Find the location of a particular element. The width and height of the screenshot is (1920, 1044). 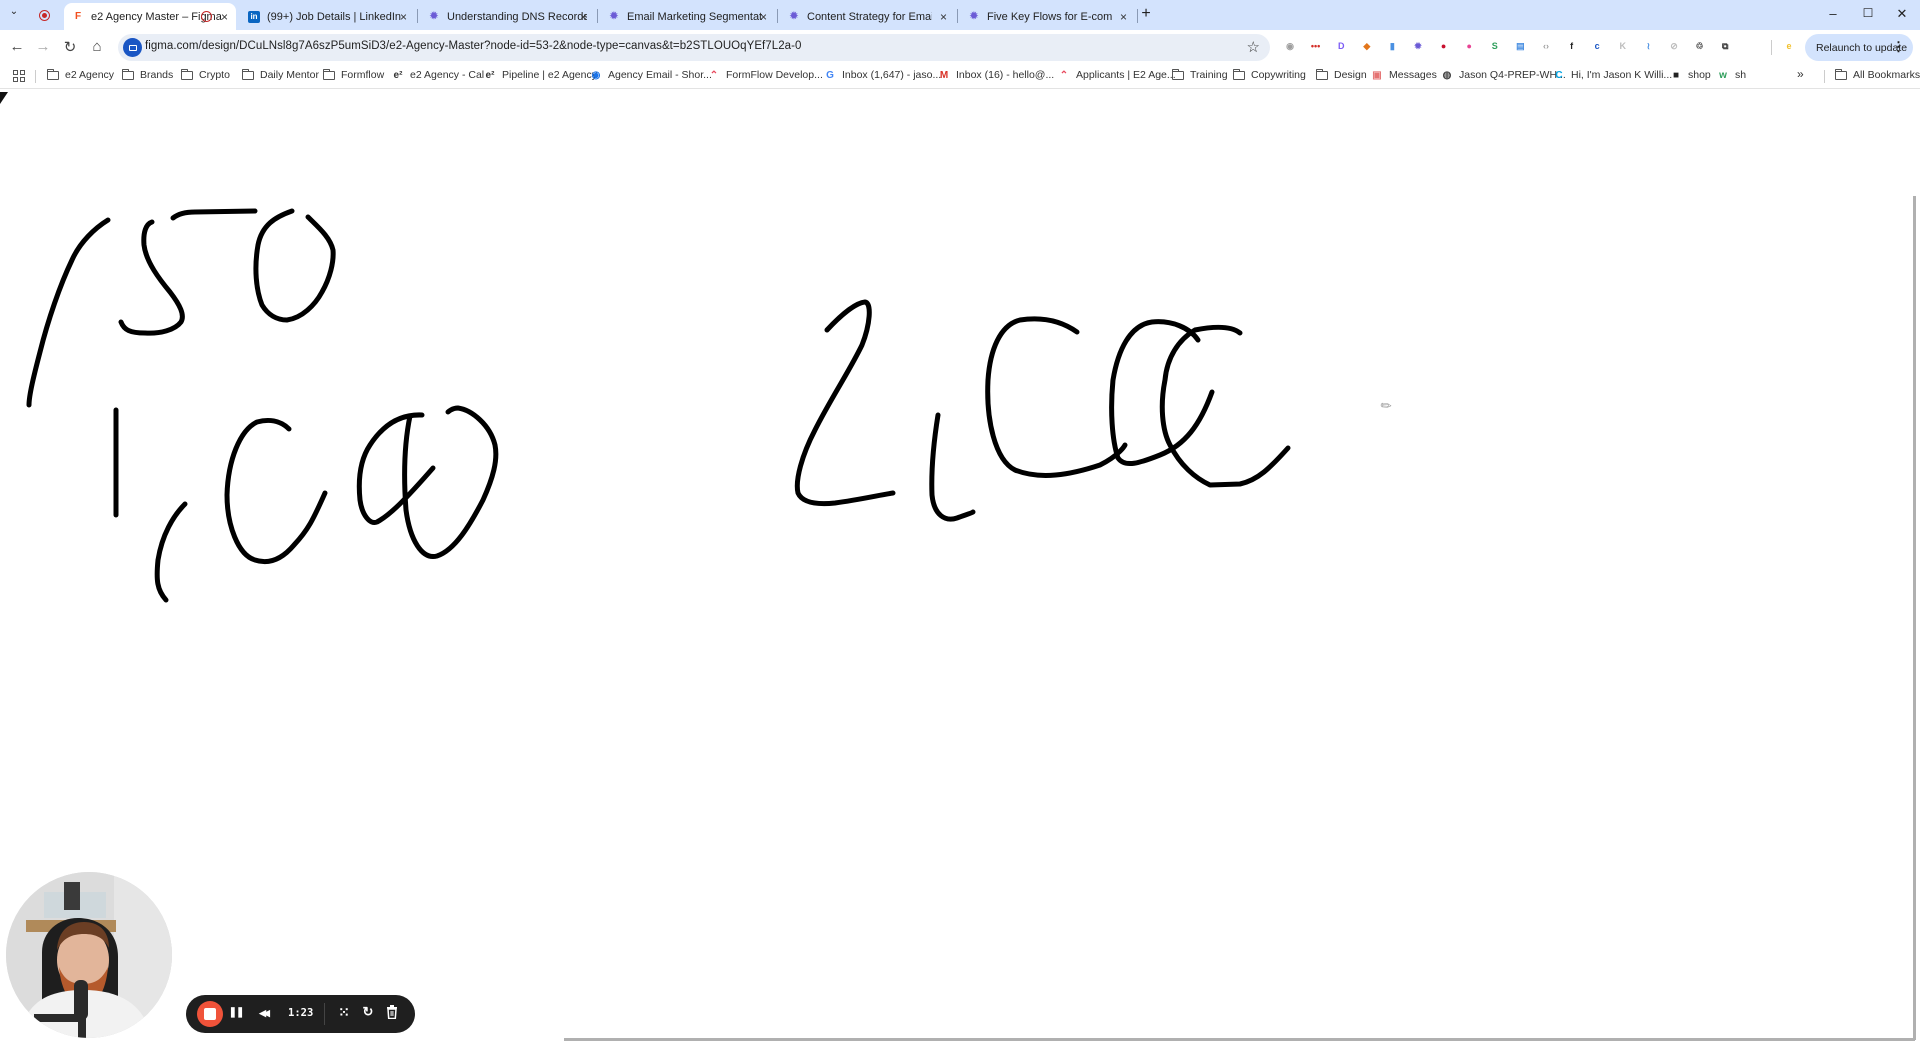

grey-k-extension-icon: K is located at coordinates (1623, 46).